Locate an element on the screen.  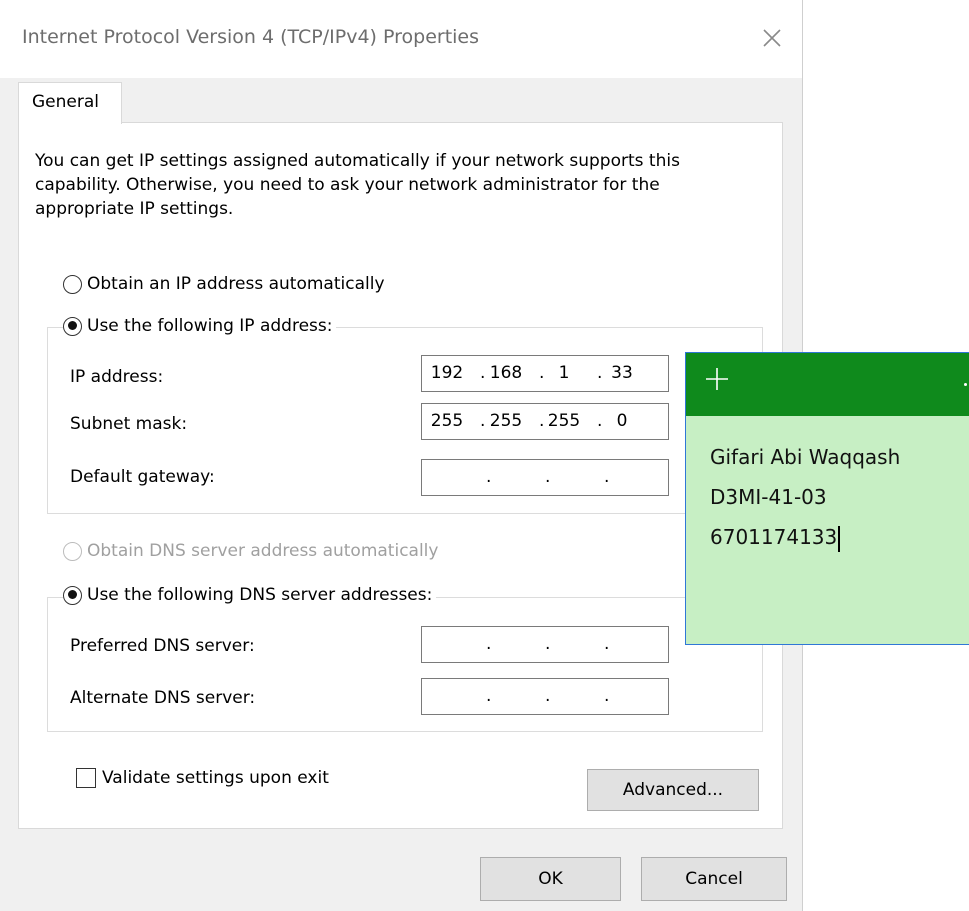
note-line-3-text: 6701174133 is located at coordinates (774, 537).